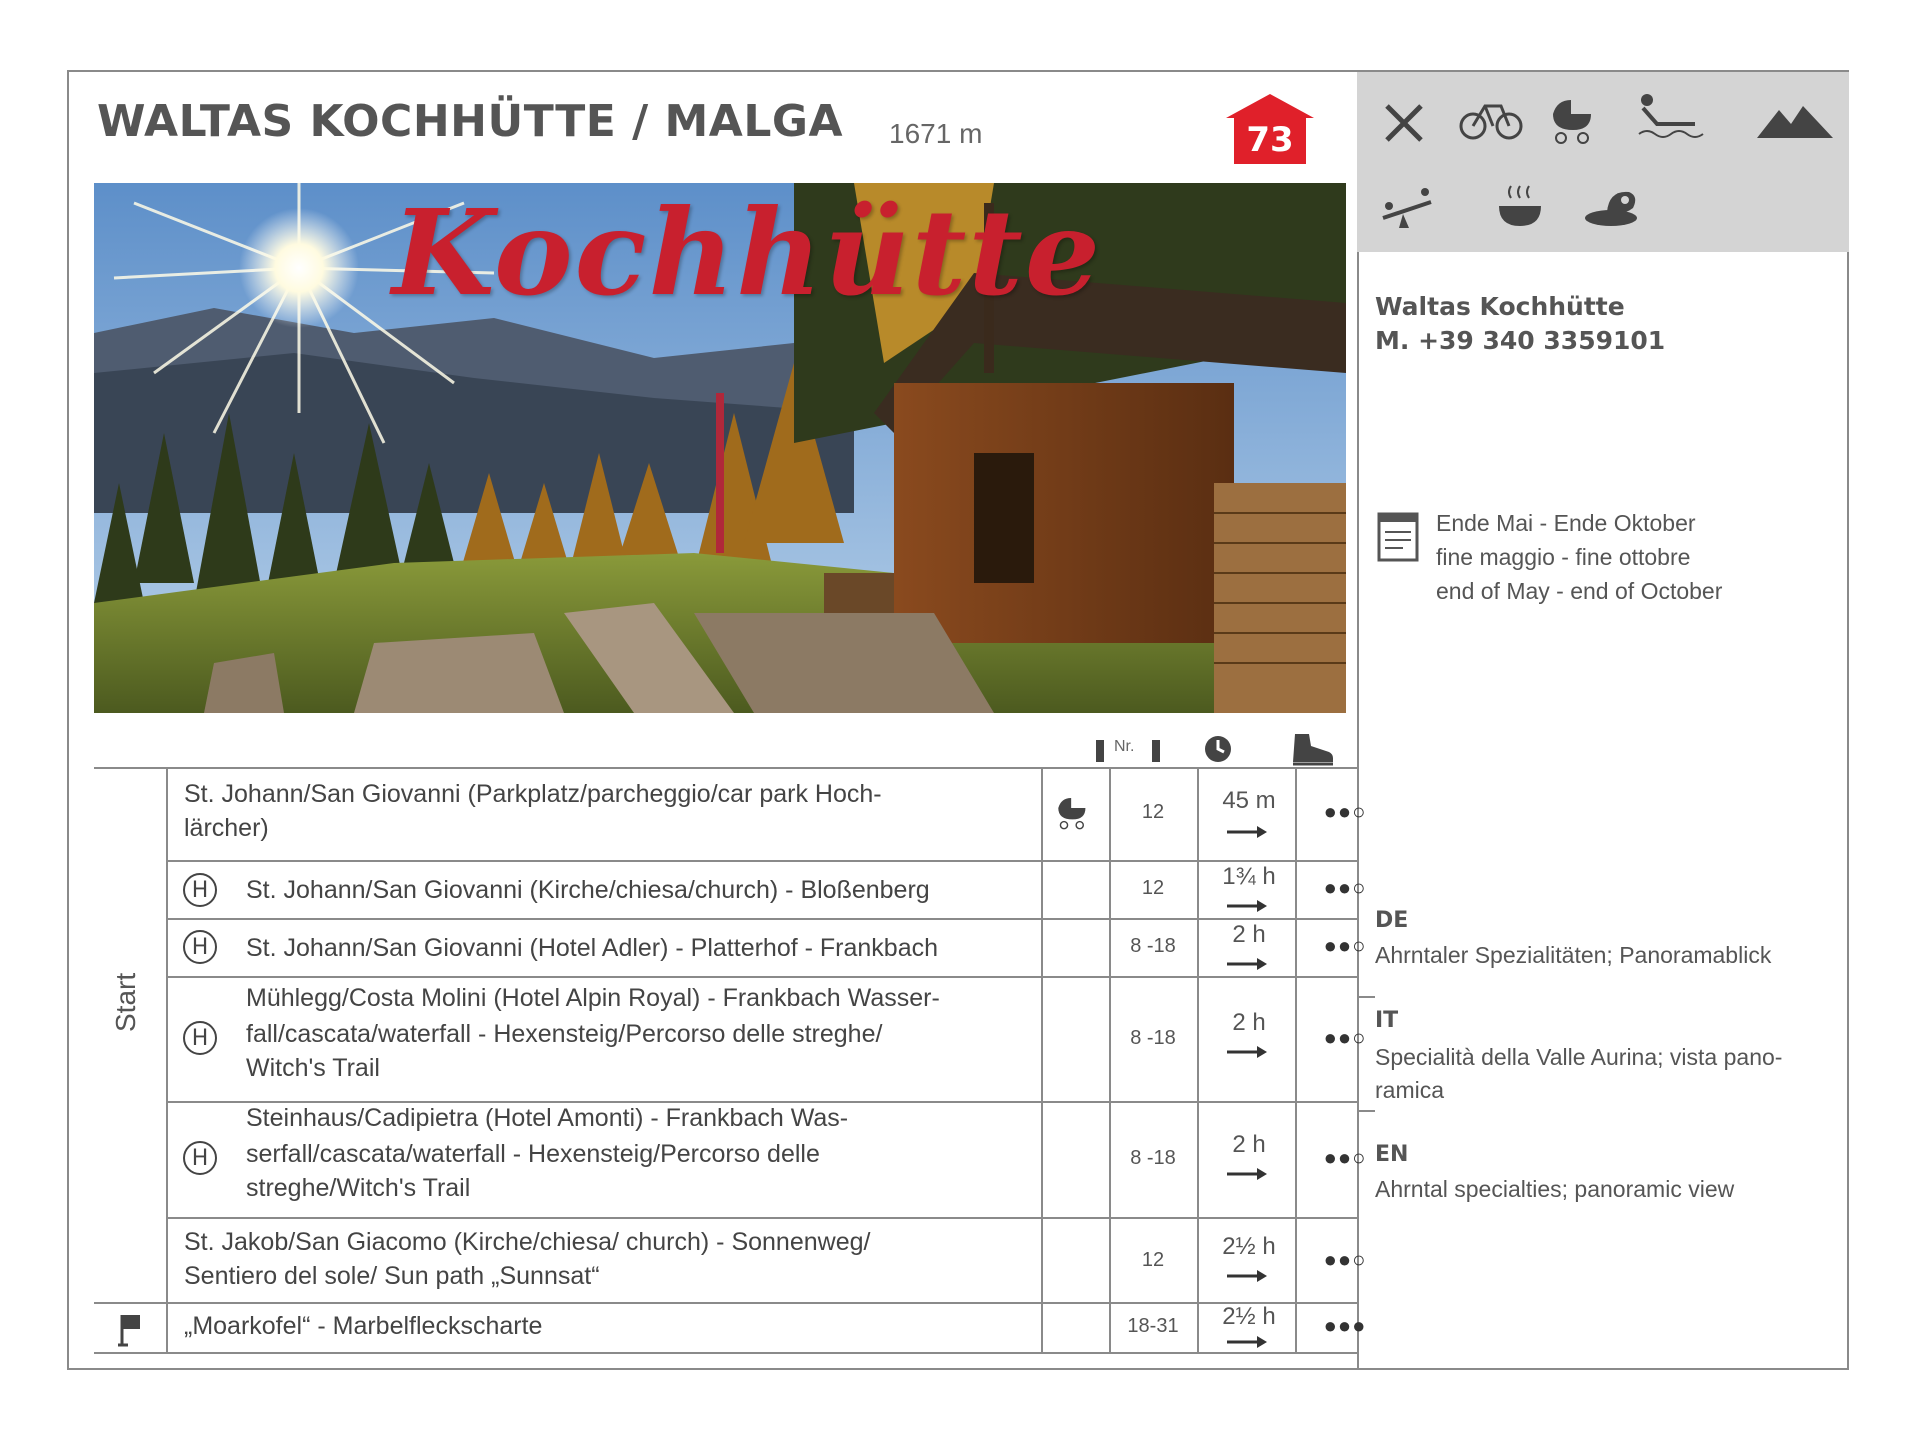 Image resolution: width=1920 pixels, height=1440 pixels. Describe the element at coordinates (1345, 1325) in the screenshot. I see `difficulty-rating: ●●●` at that location.